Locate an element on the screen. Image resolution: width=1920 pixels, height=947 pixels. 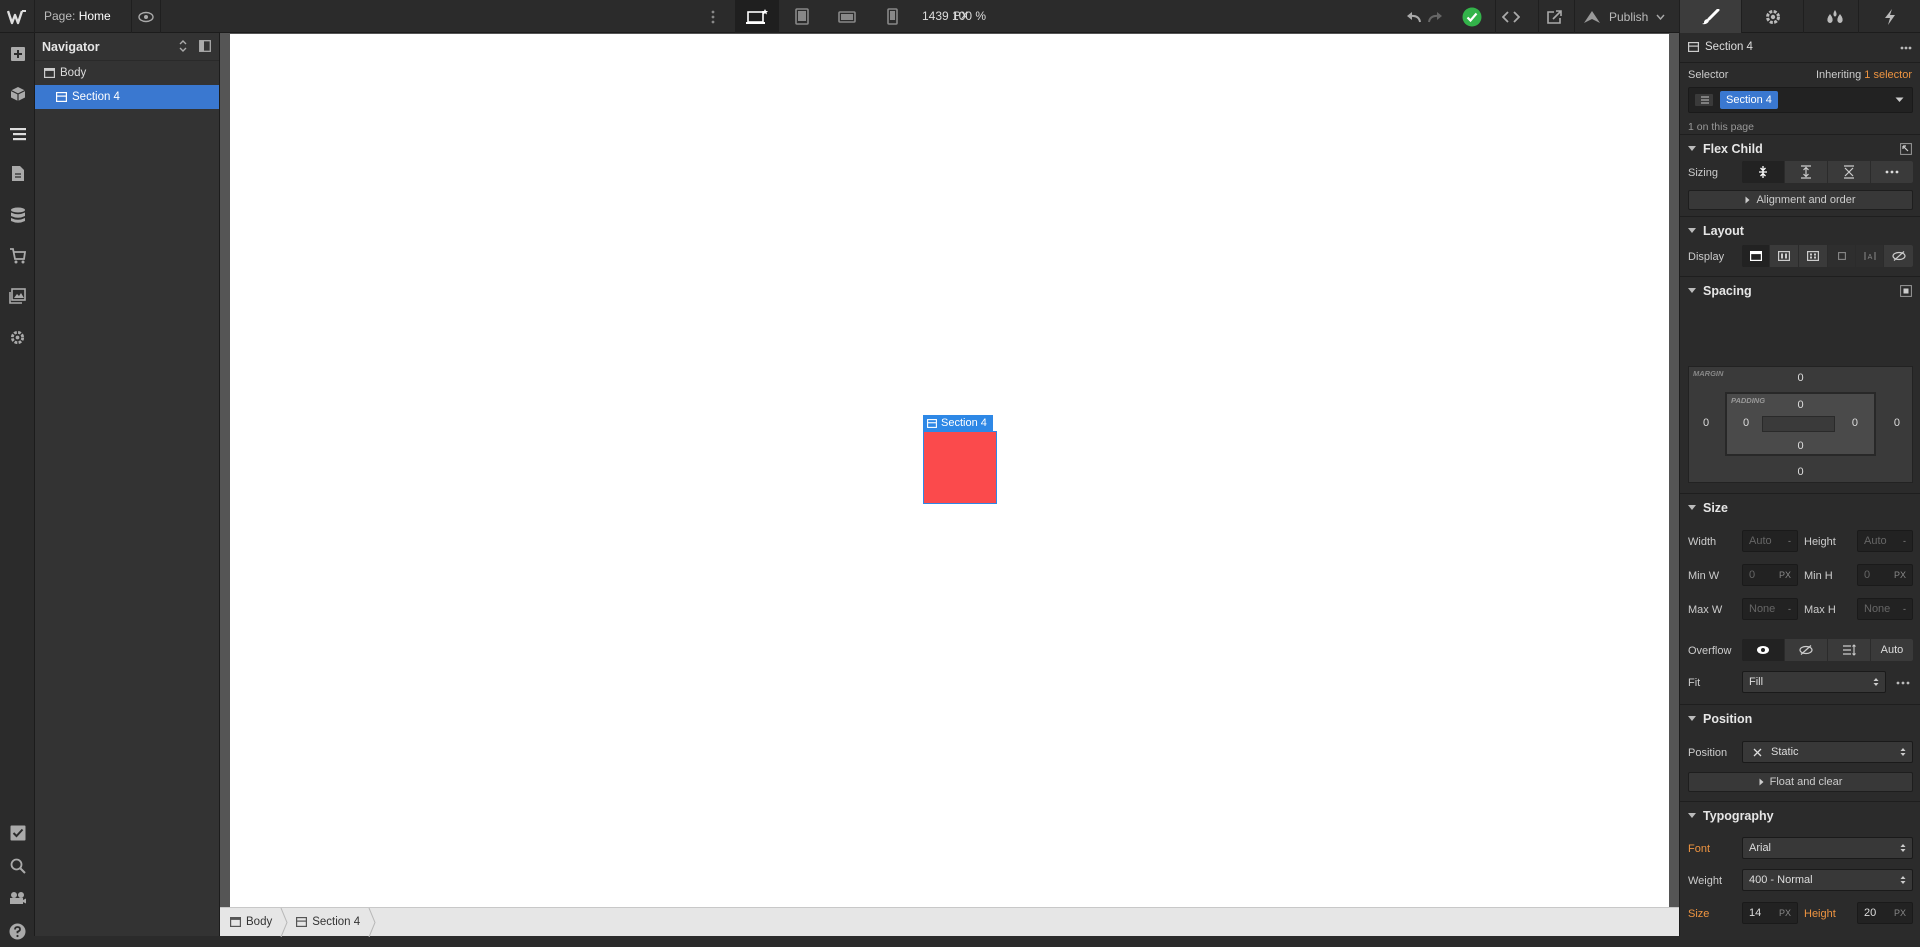
sizing-grow-icon is located at coordinates (1806, 172).